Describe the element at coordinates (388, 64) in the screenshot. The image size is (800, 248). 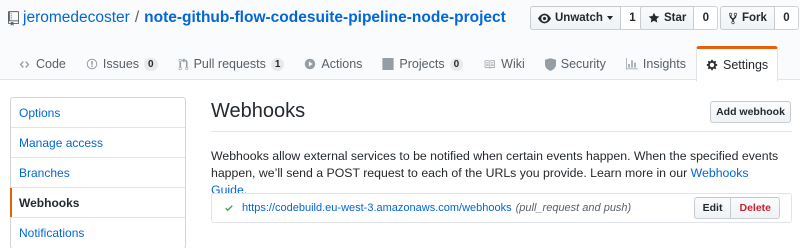
I see `project-icon` at that location.